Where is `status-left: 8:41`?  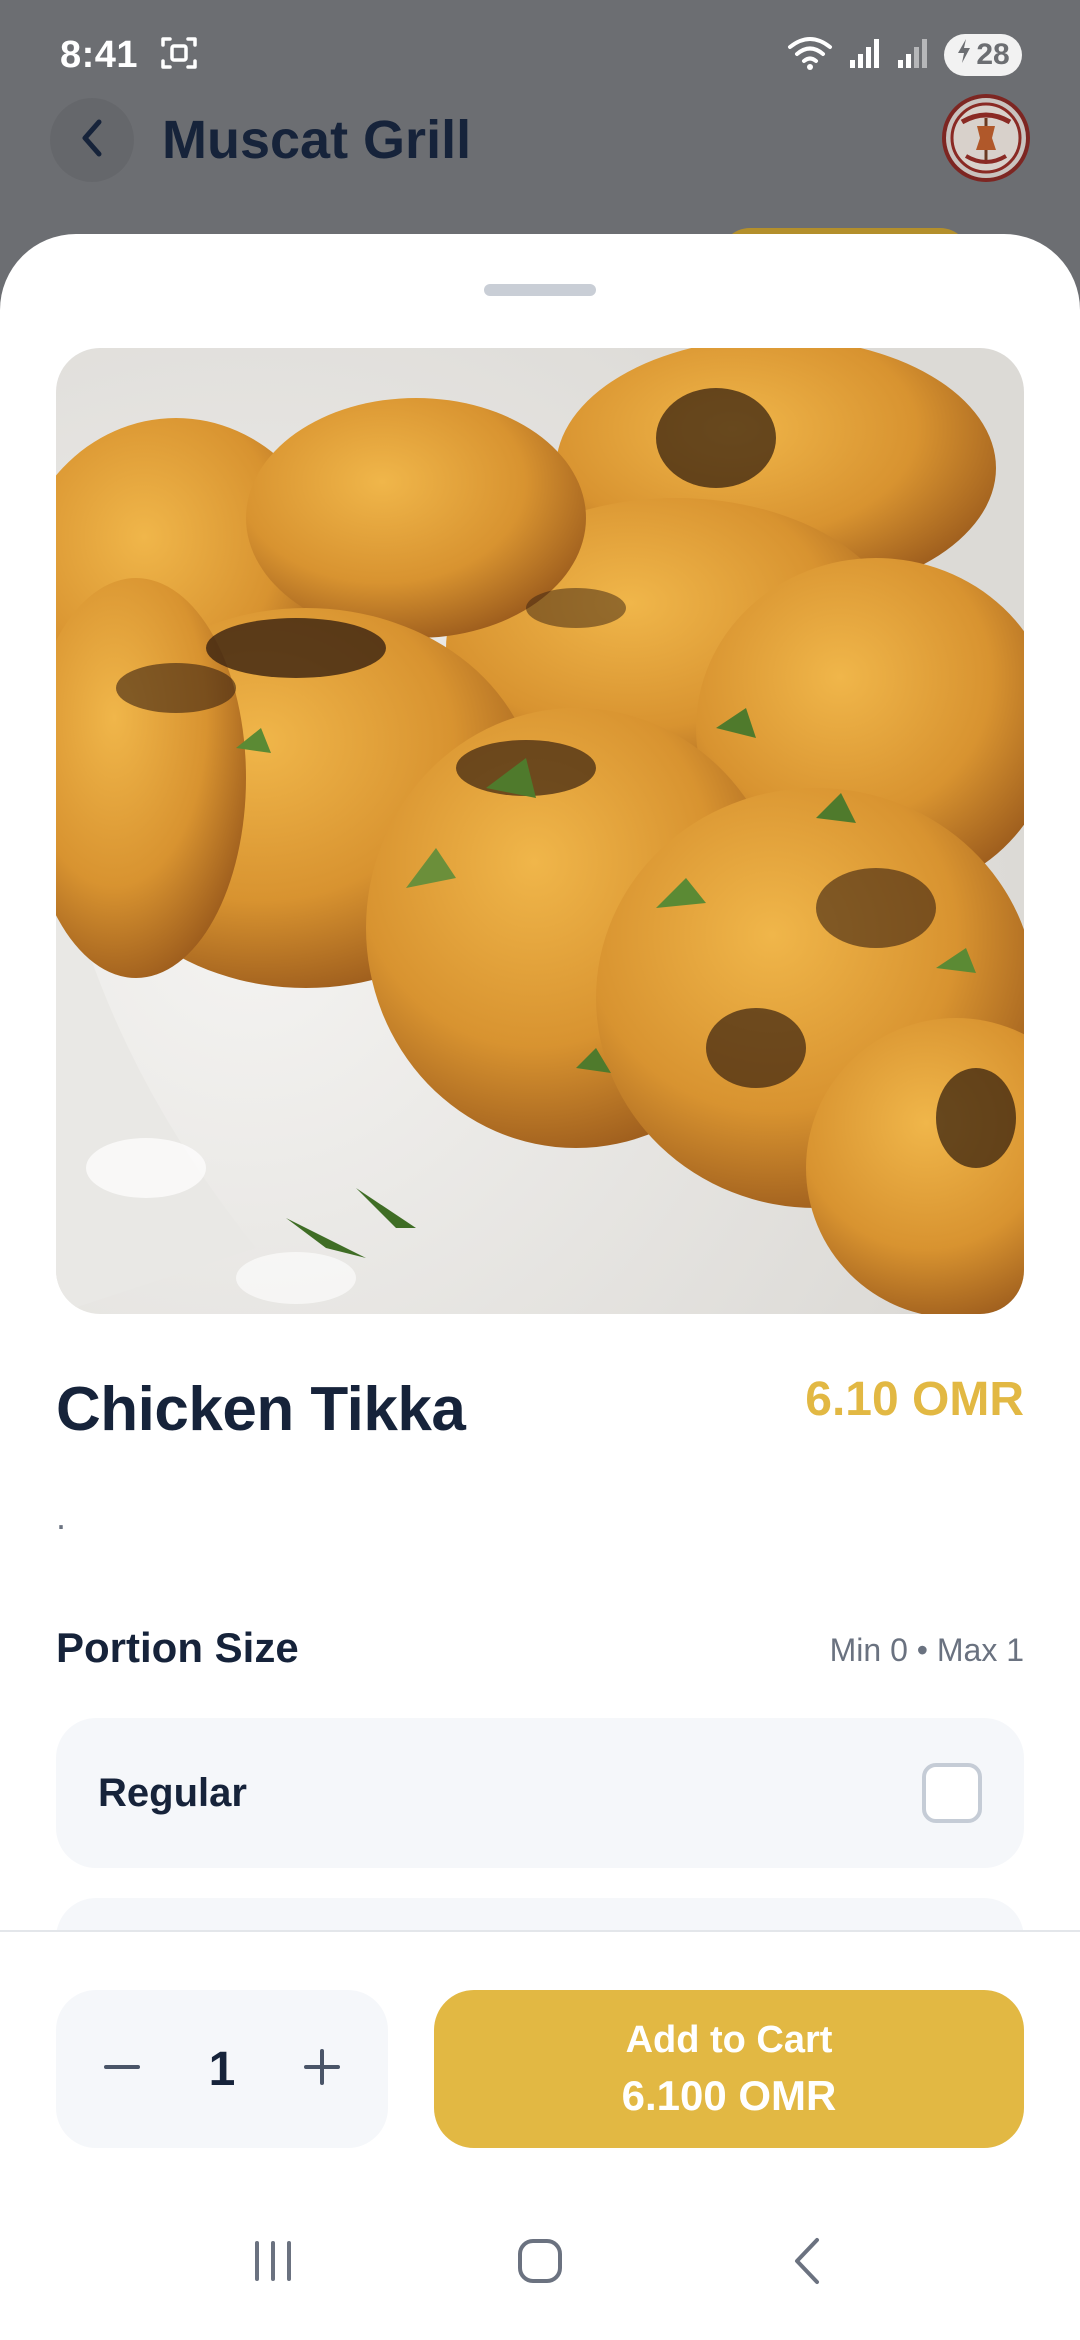
status-left: 8:41 is located at coordinates (129, 55).